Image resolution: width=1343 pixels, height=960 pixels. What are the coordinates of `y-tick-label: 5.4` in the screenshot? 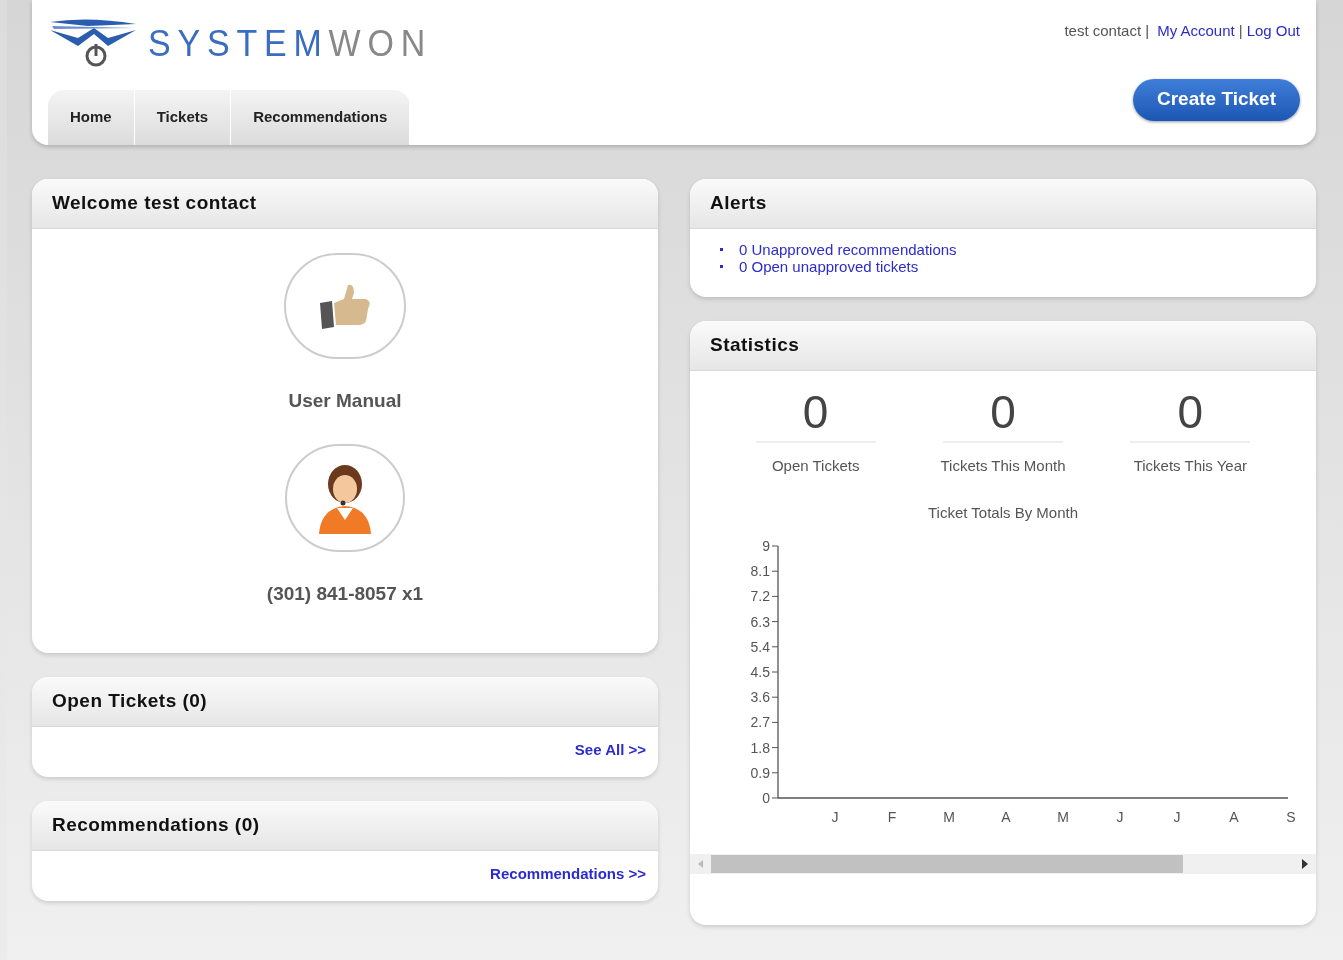 It's located at (760, 646).